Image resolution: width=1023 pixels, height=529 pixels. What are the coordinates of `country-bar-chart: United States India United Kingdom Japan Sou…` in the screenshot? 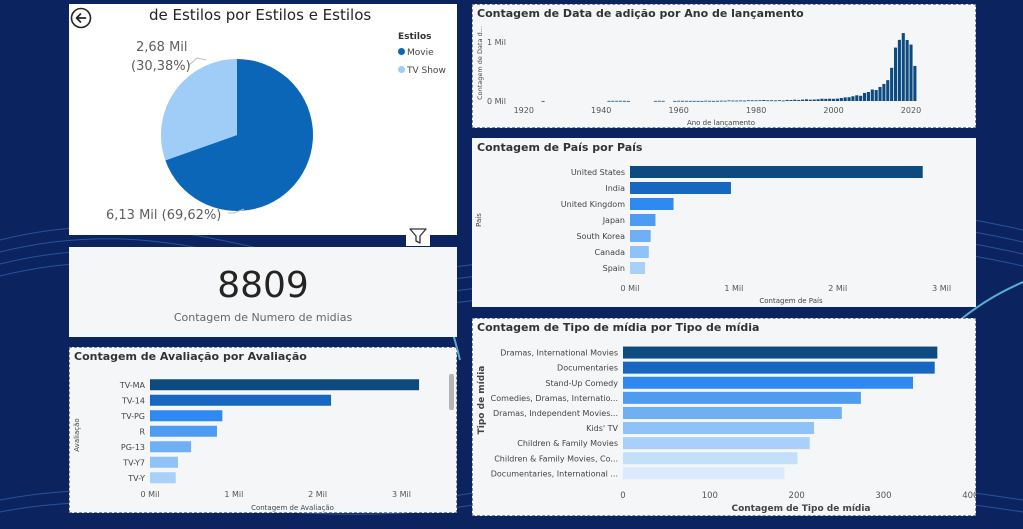 It's located at (713, 235).